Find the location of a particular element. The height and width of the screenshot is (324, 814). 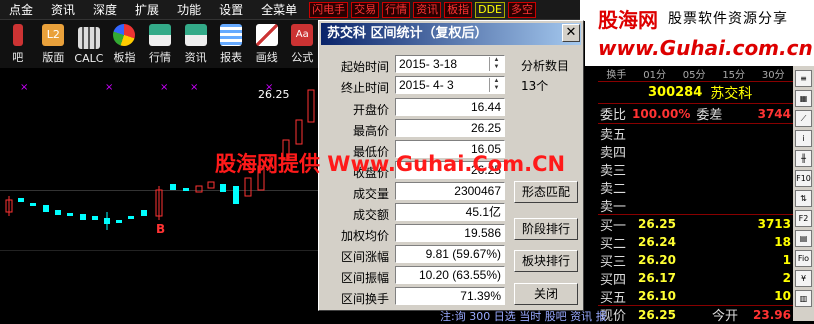

menu-item-dianjin: 点金 is located at coordinates (21, 9).